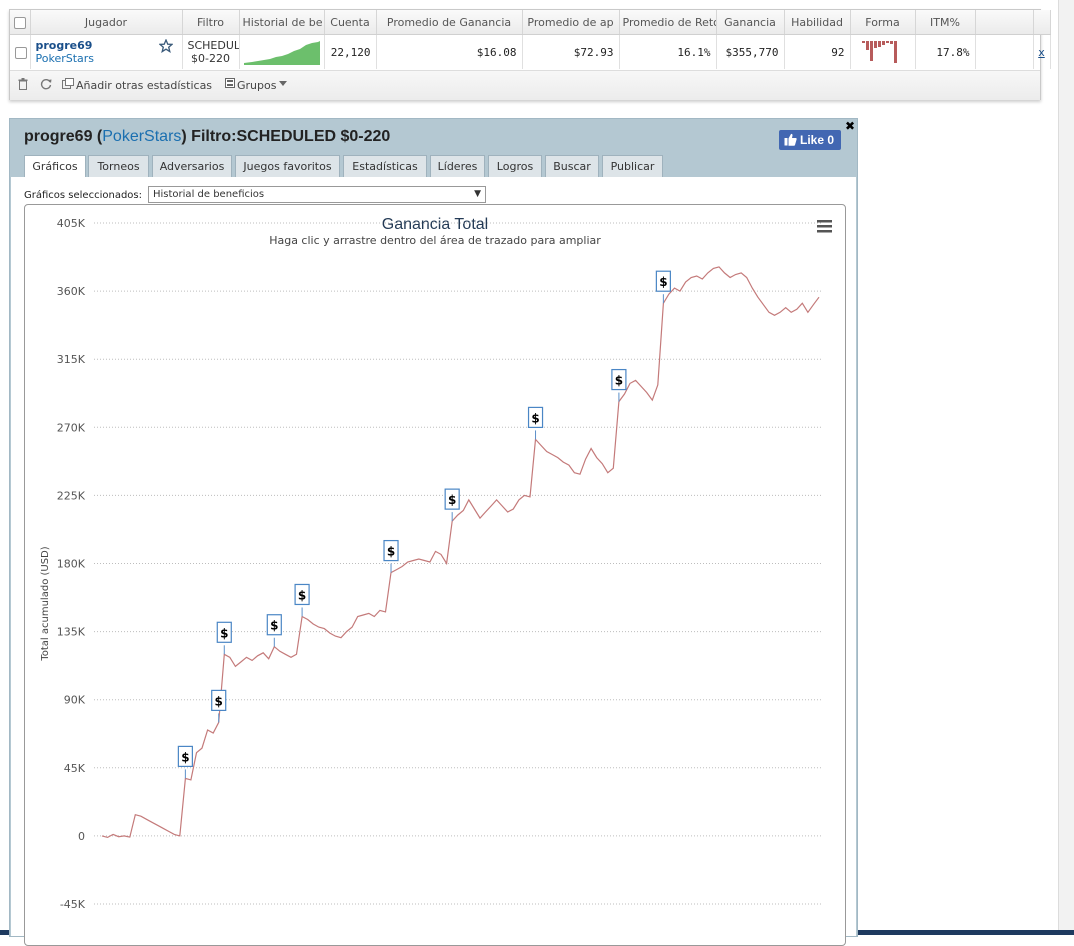 Image resolution: width=1074 pixels, height=946 pixels. Describe the element at coordinates (256, 85) in the screenshot. I see `groups-button: Grupos` at that location.